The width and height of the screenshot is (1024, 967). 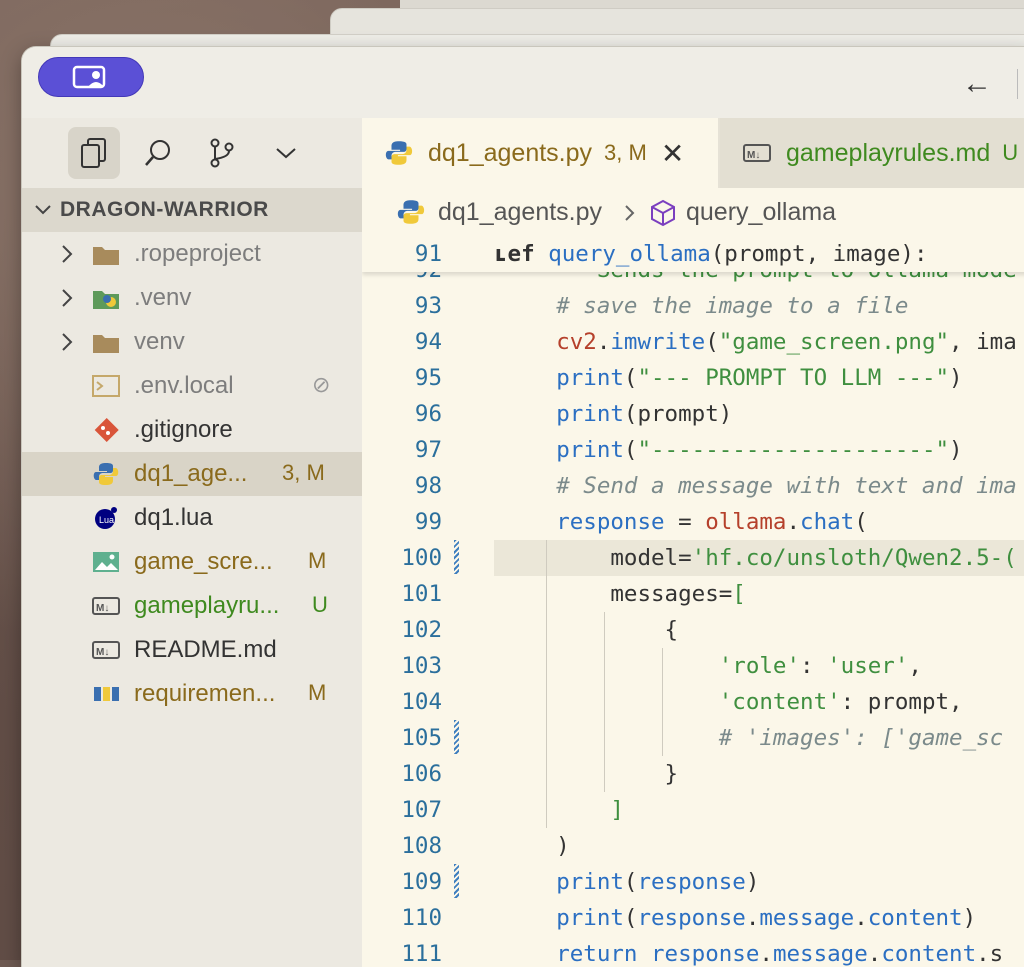 What do you see at coordinates (421, 702) in the screenshot?
I see `line-number: 104` at bounding box center [421, 702].